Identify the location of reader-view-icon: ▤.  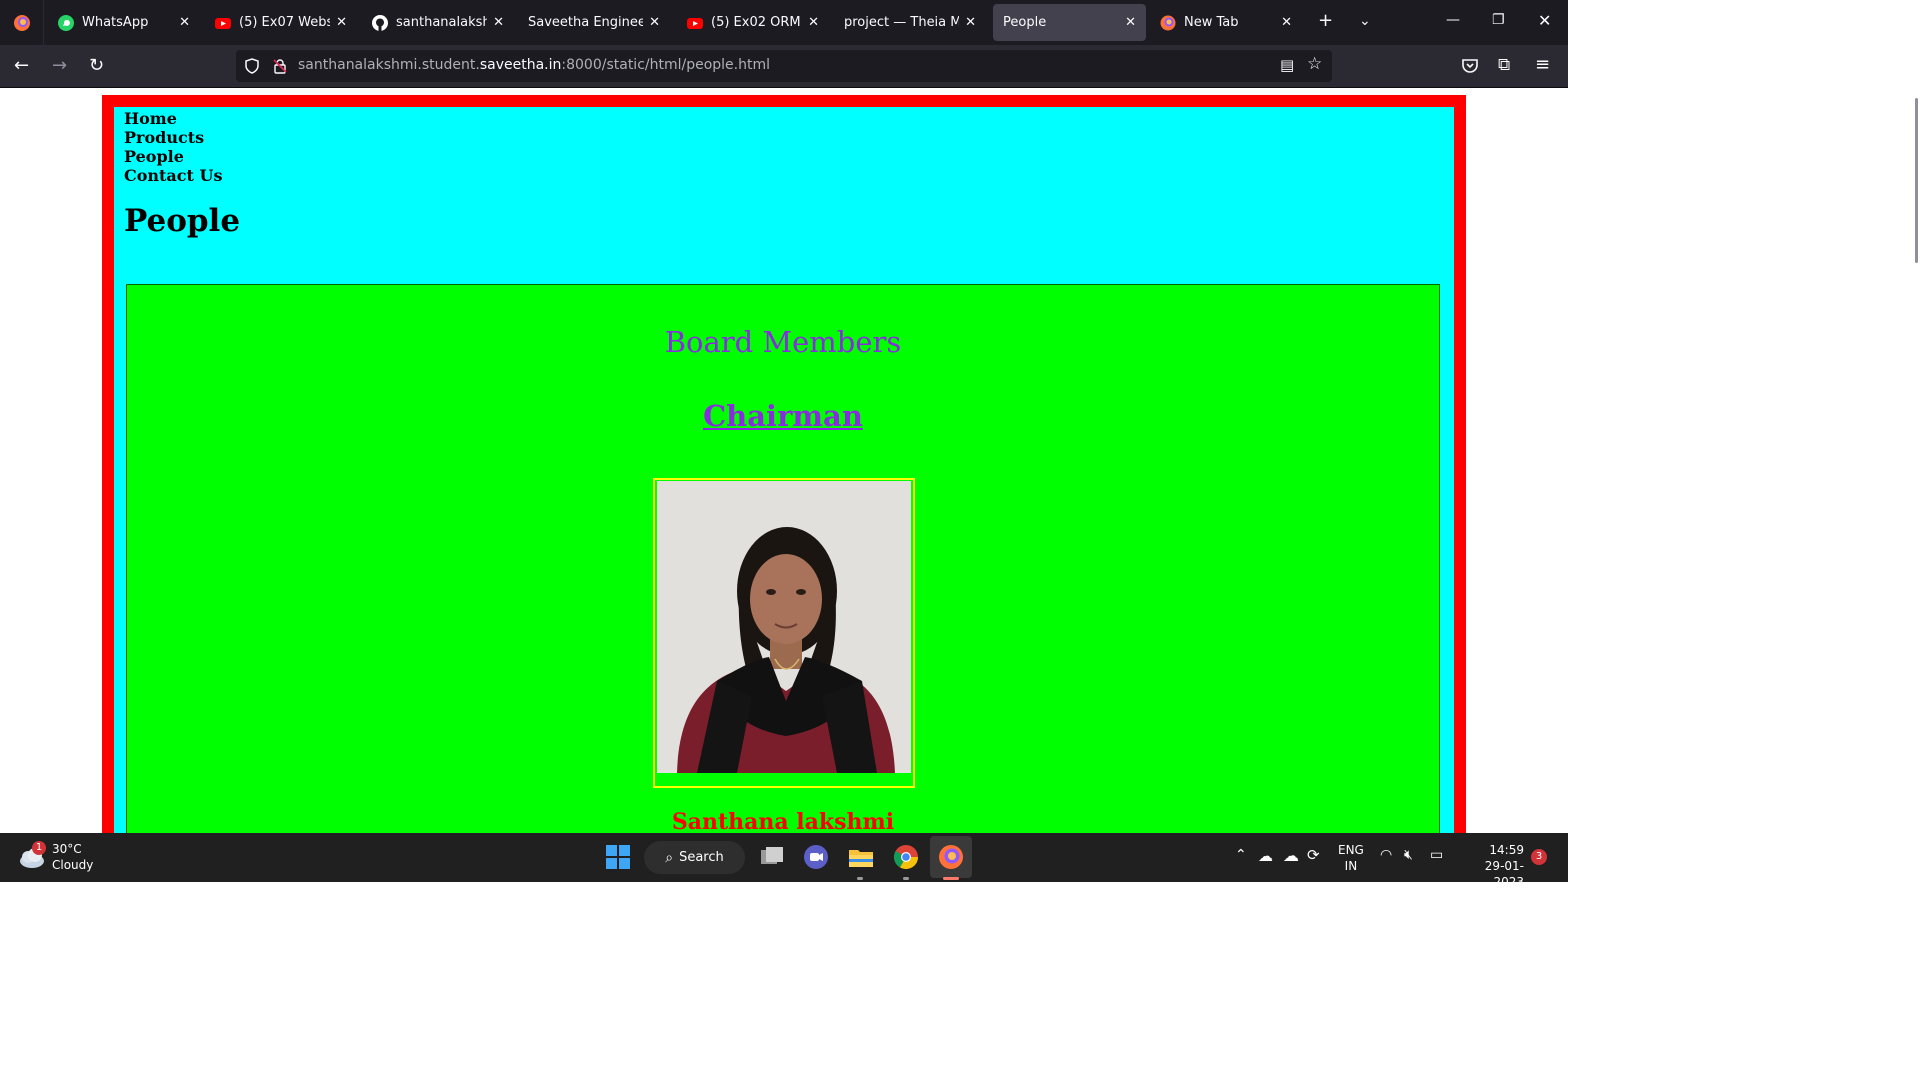
(1287, 65).